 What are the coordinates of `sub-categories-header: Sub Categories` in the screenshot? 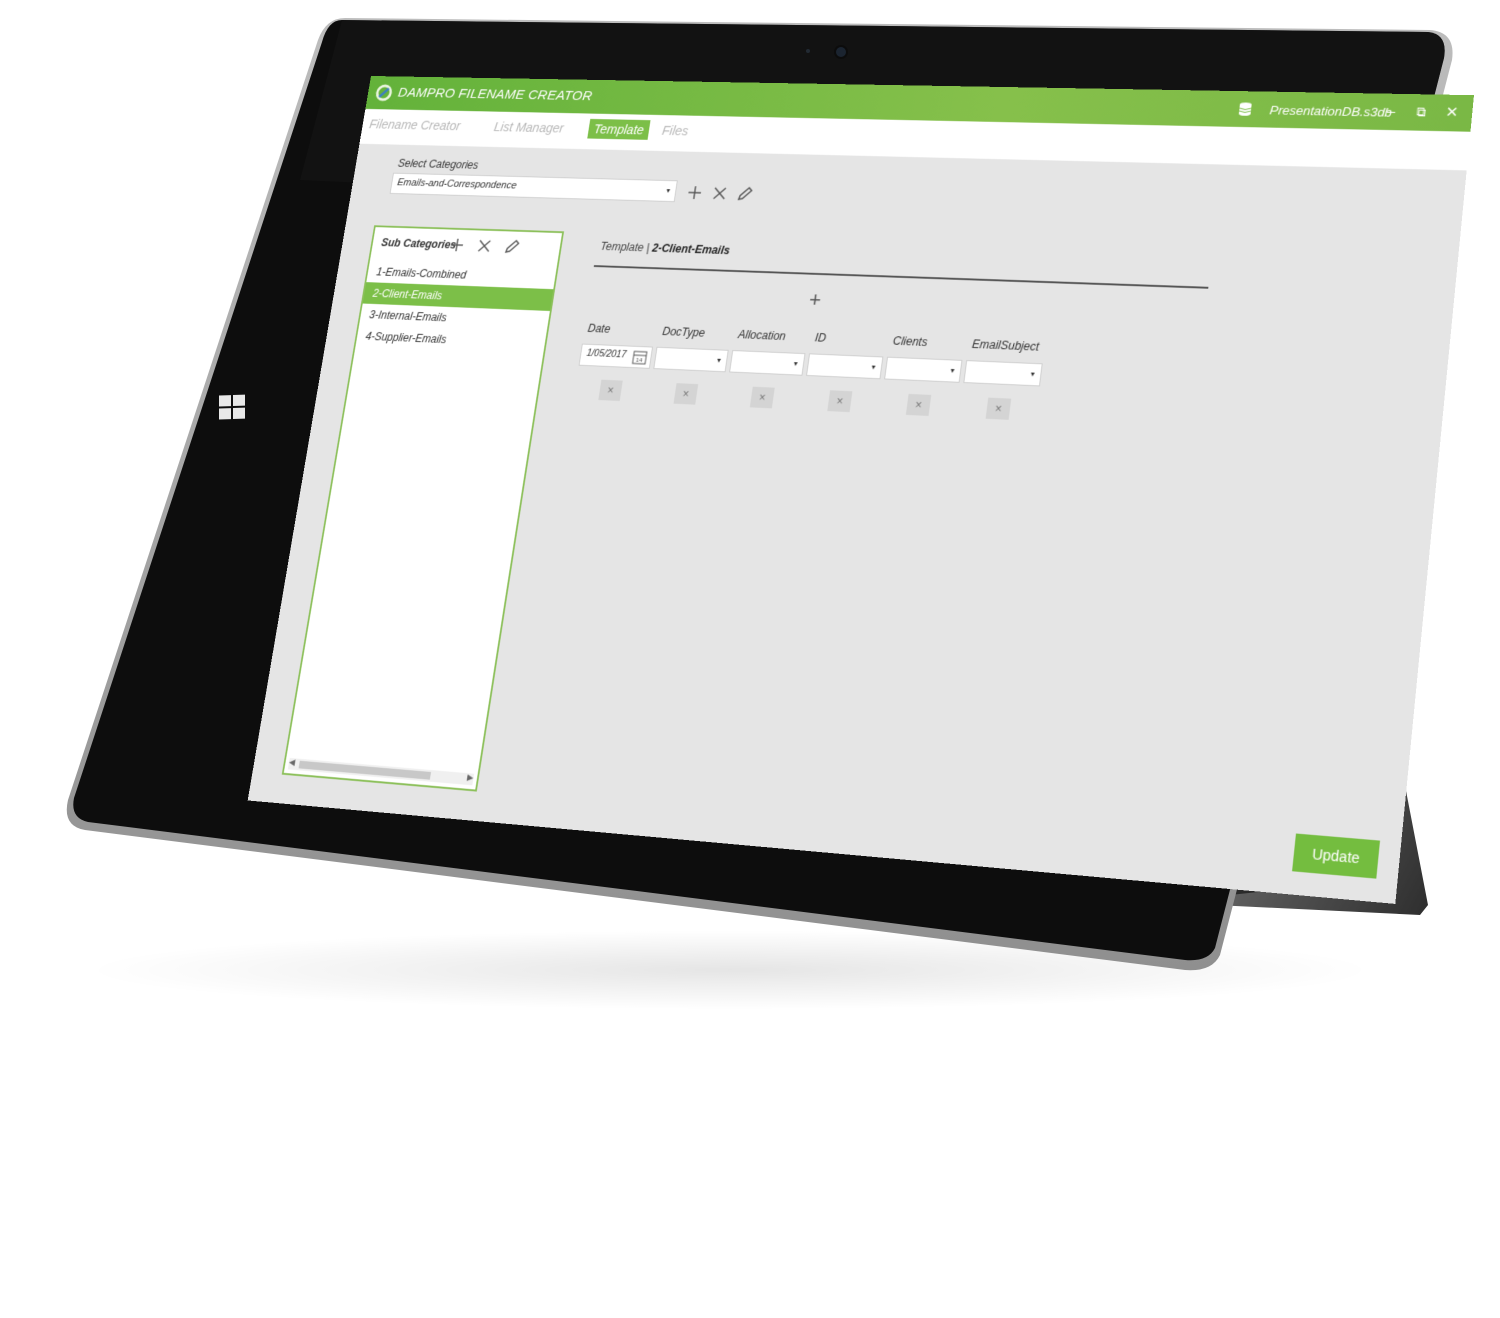 It's located at (419, 244).